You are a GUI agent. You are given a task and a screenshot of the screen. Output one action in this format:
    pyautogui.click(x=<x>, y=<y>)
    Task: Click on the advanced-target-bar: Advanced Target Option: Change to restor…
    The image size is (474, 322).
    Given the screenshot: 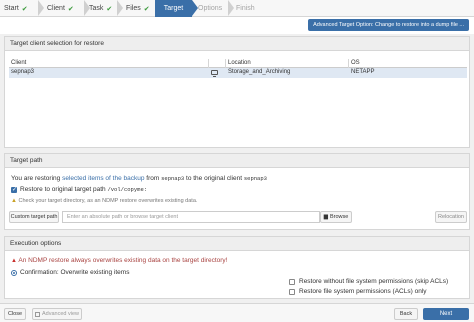 What is the action you would take?
    pyautogui.click(x=237, y=25)
    